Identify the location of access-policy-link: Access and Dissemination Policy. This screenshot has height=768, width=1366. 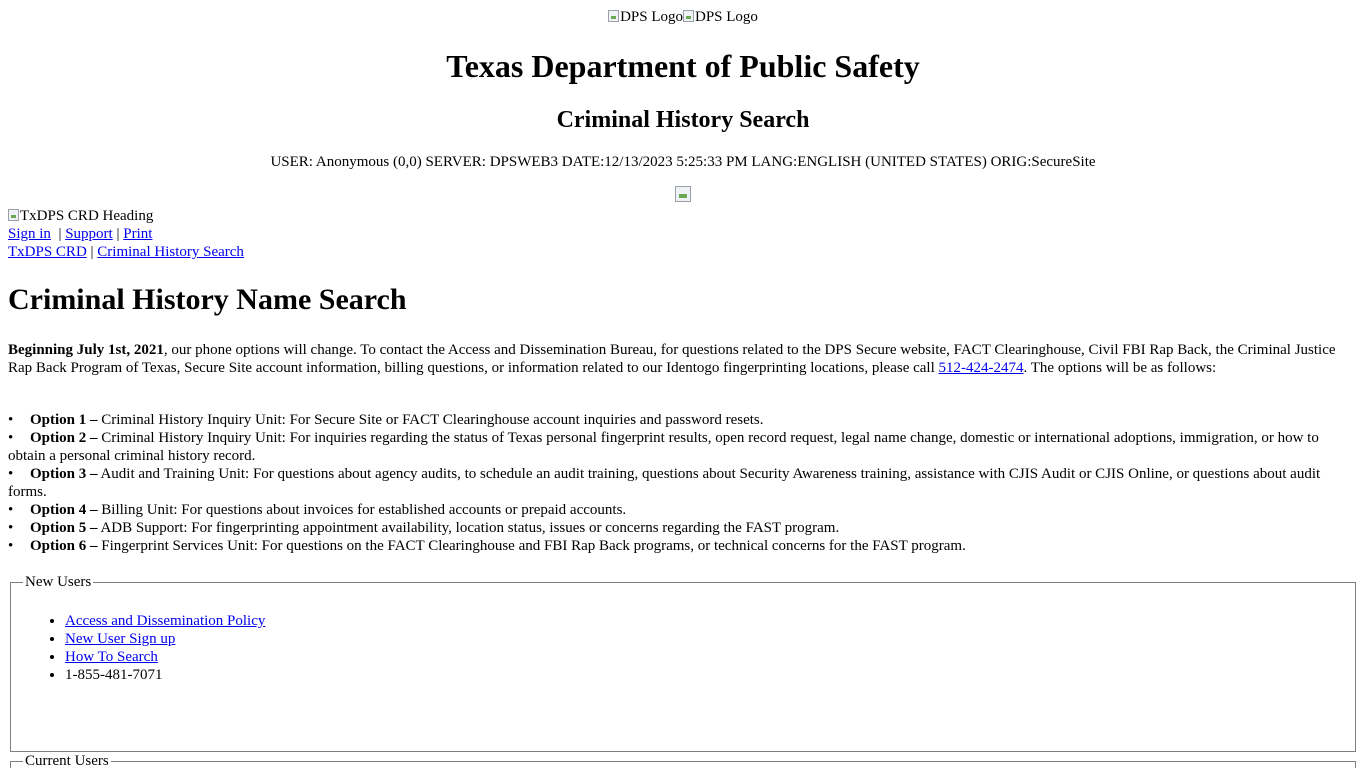
(165, 621).